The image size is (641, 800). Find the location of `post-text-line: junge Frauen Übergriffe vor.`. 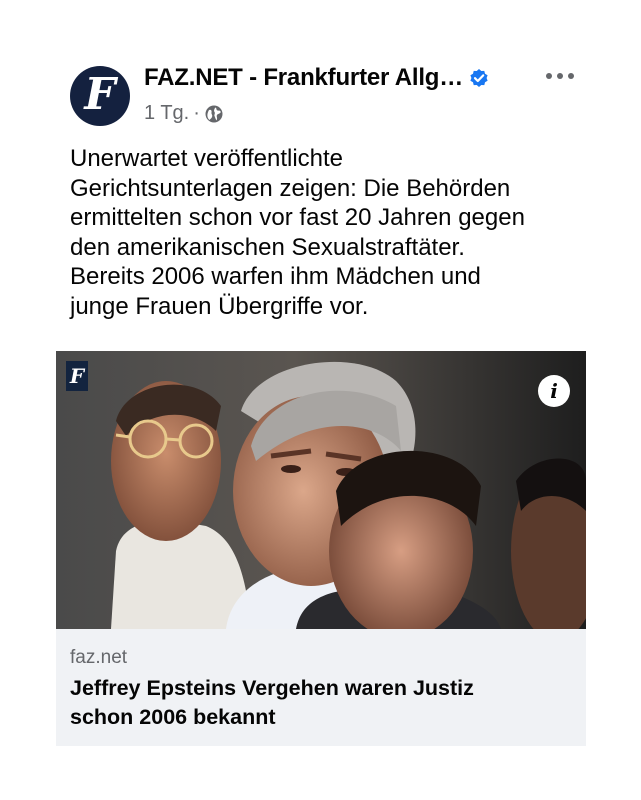

post-text-line: junge Frauen Übergriffe vor. is located at coordinates (219, 306).